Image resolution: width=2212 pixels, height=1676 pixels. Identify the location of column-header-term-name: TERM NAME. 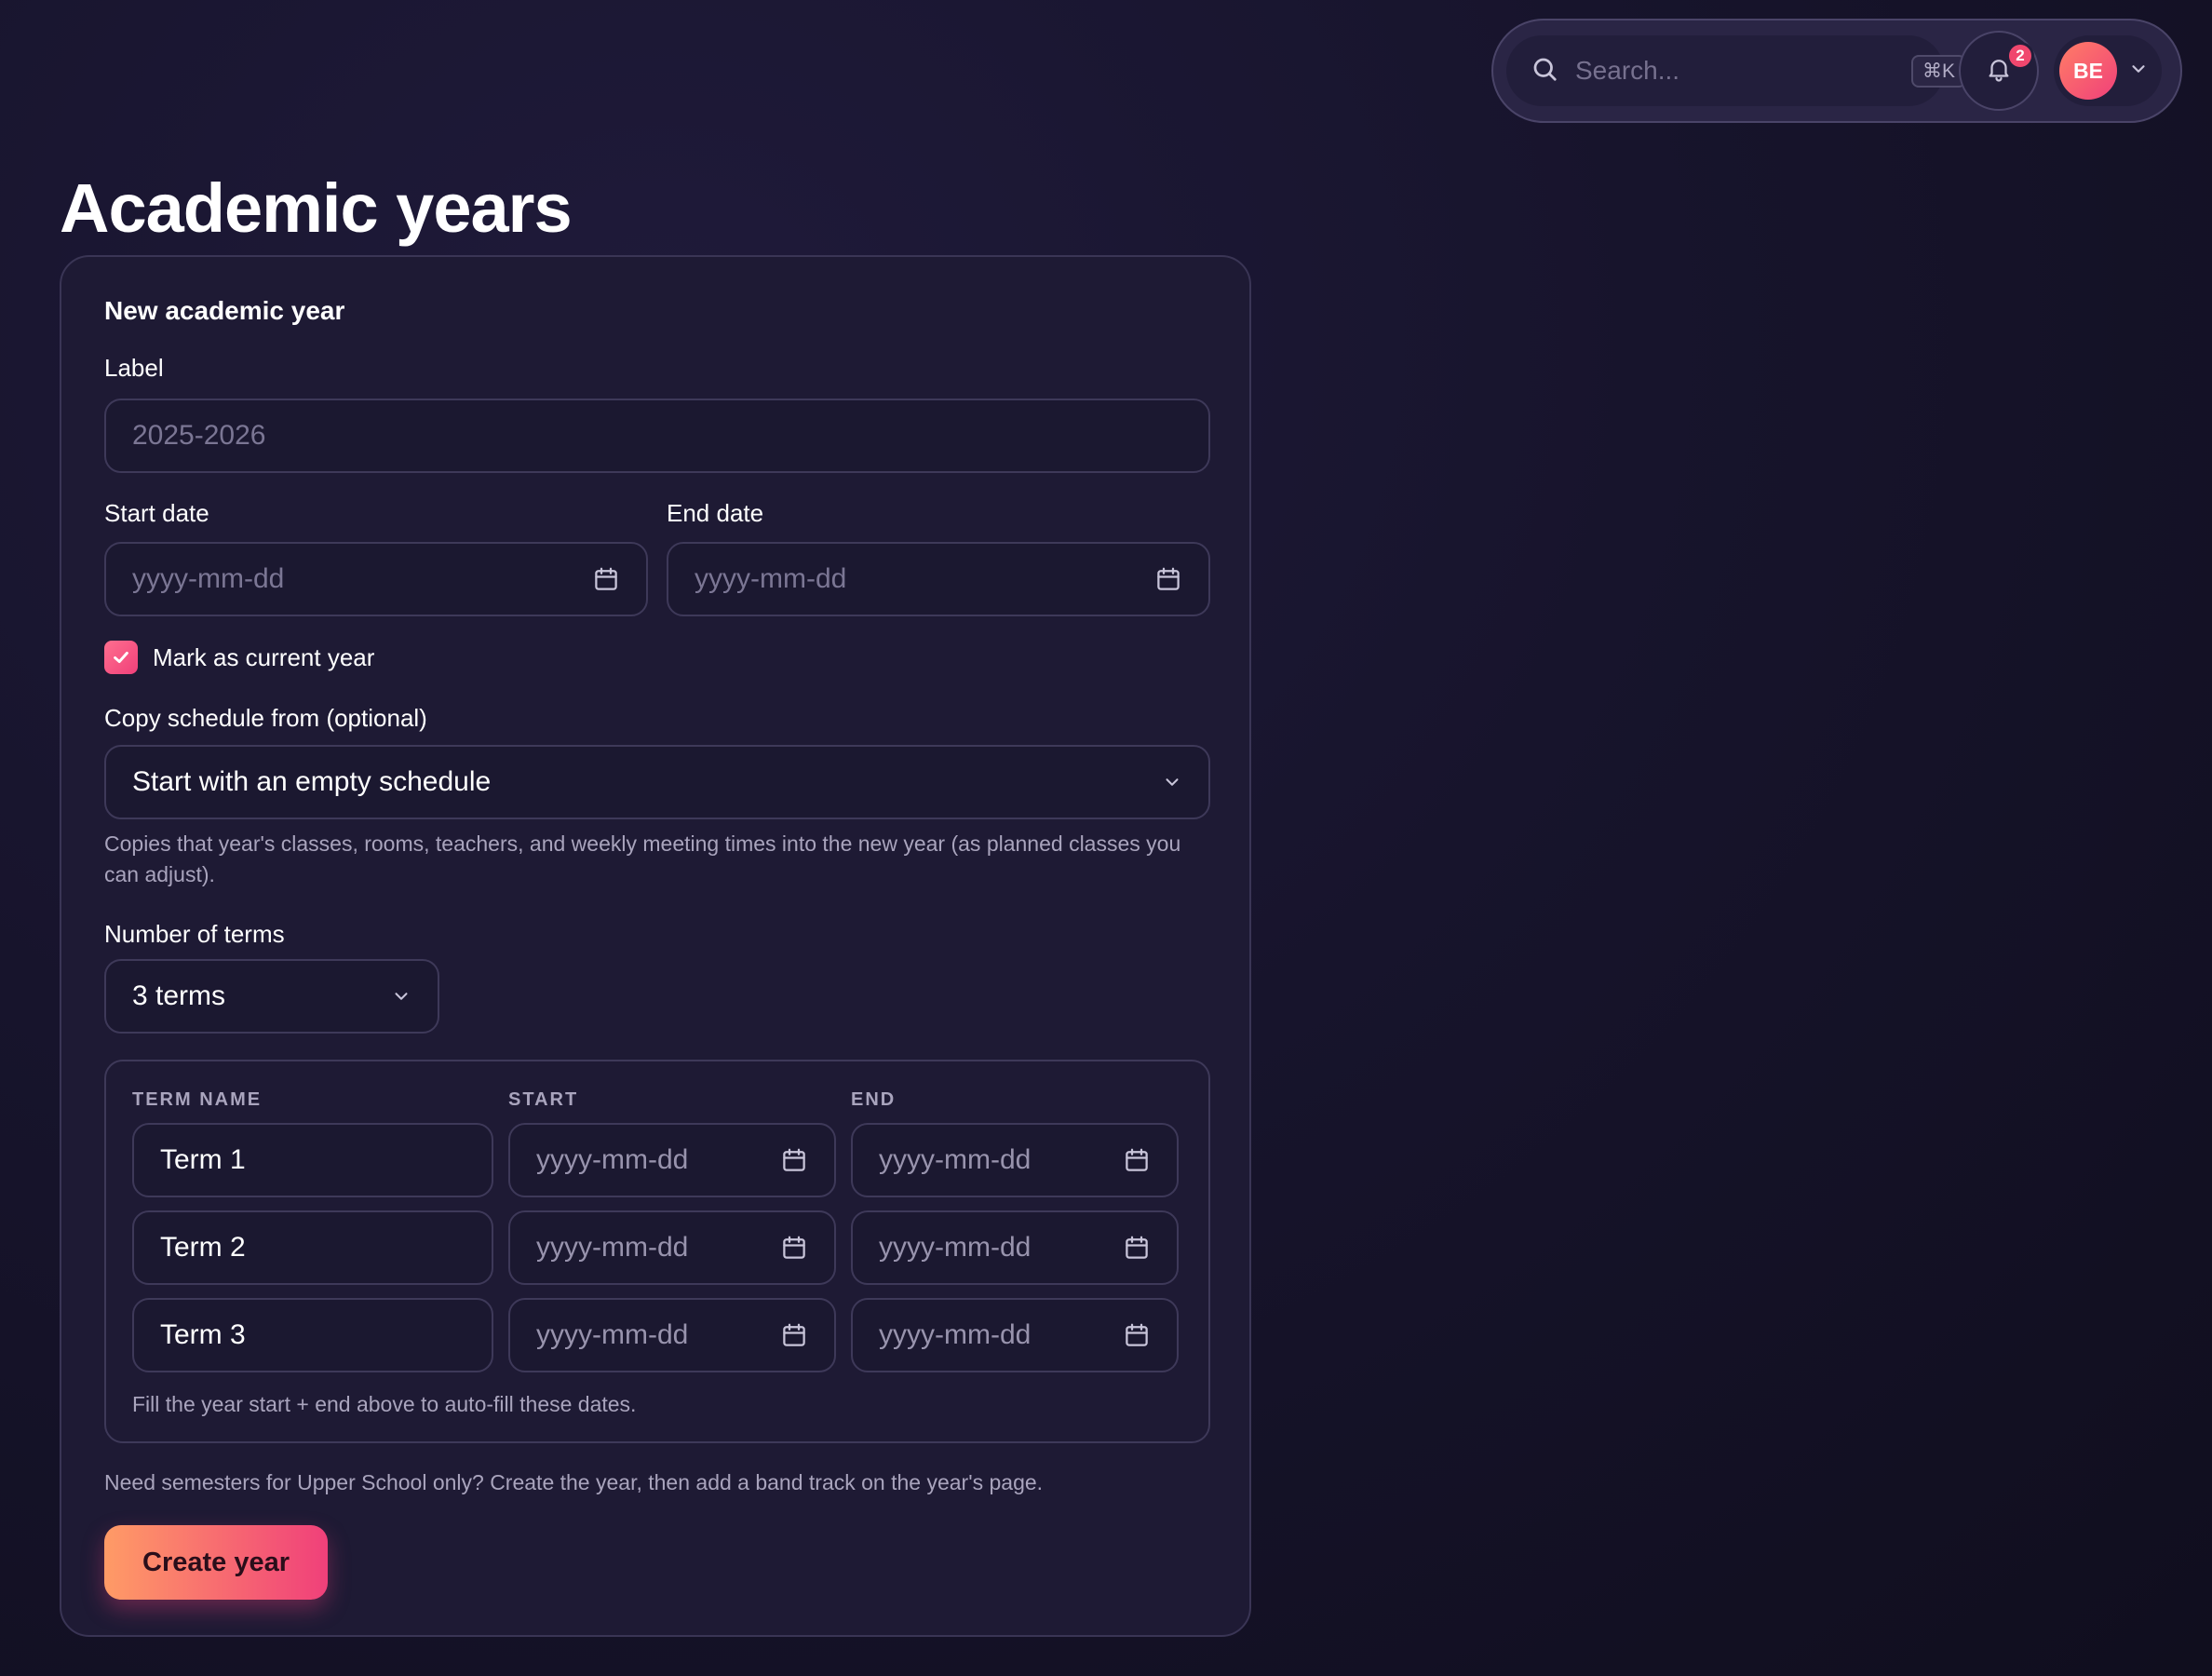
(197, 1099).